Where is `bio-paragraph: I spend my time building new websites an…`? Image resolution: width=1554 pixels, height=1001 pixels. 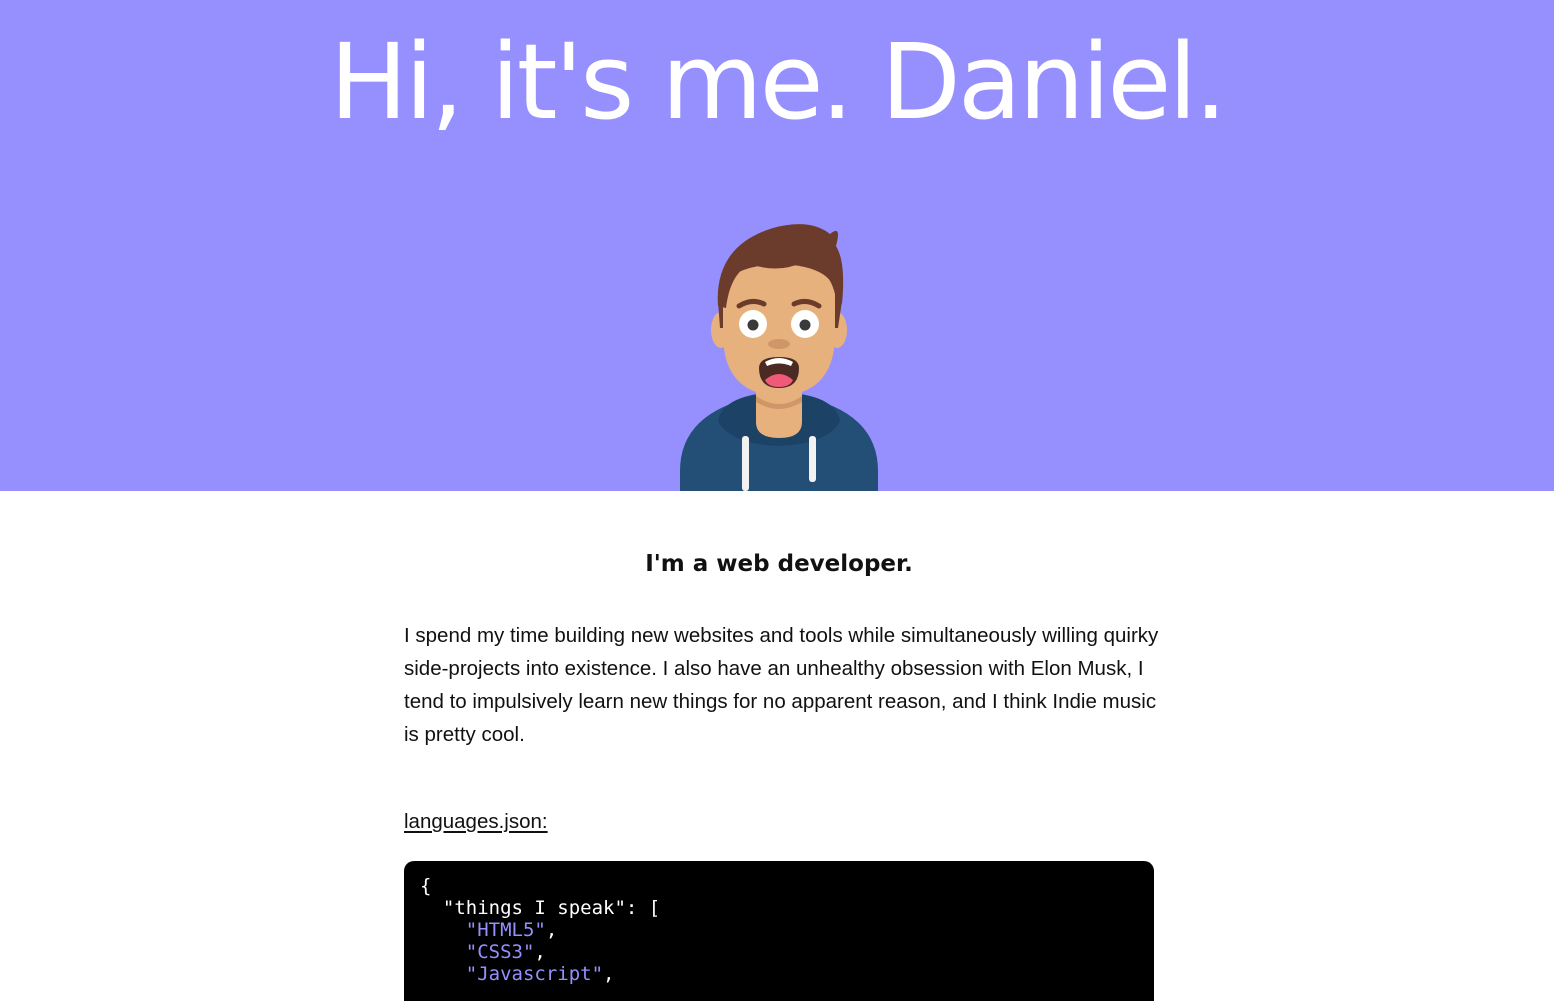 bio-paragraph: I spend my time building new websites an… is located at coordinates (781, 685).